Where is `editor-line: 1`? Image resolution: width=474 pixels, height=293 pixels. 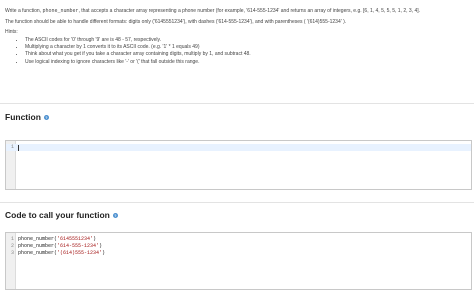 editor-line: 1 is located at coordinates (238, 147).